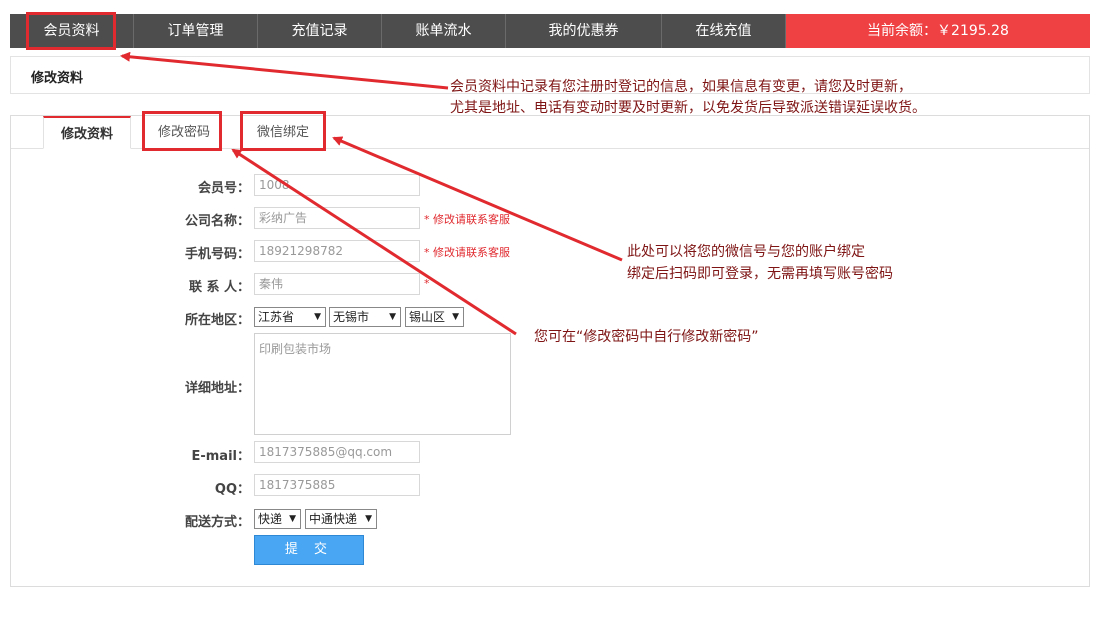 Image resolution: width=1098 pixels, height=622 pixels. Describe the element at coordinates (232, 489) in the screenshot. I see `qq-label: QQ：` at that location.